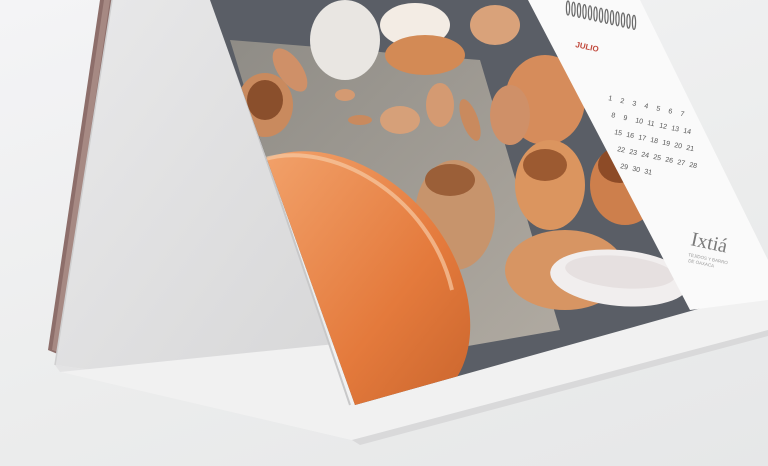  I want to click on brand-logo: Ixtiá TEJIDOS Y BARRO DE OAXACA, so click(709, 248).